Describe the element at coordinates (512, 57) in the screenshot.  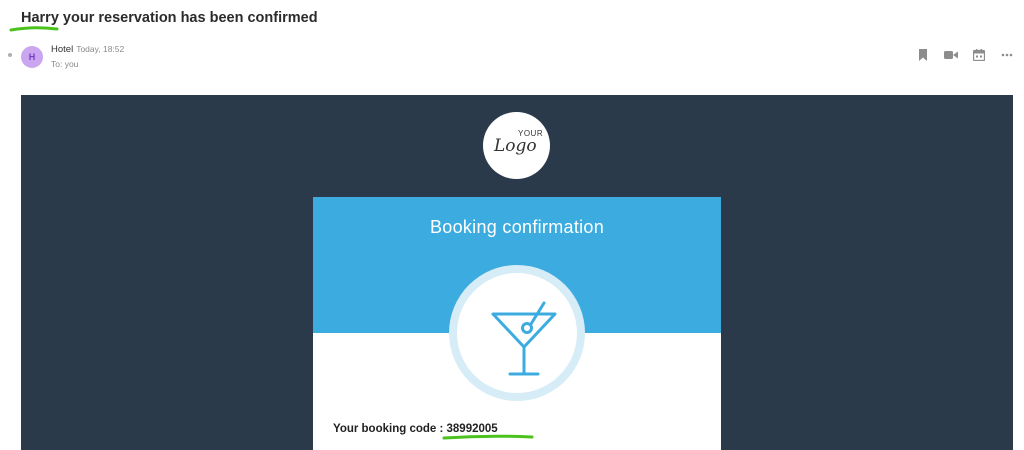
I see `sender-row: H Hotel Today, 18:52 To: you` at that location.